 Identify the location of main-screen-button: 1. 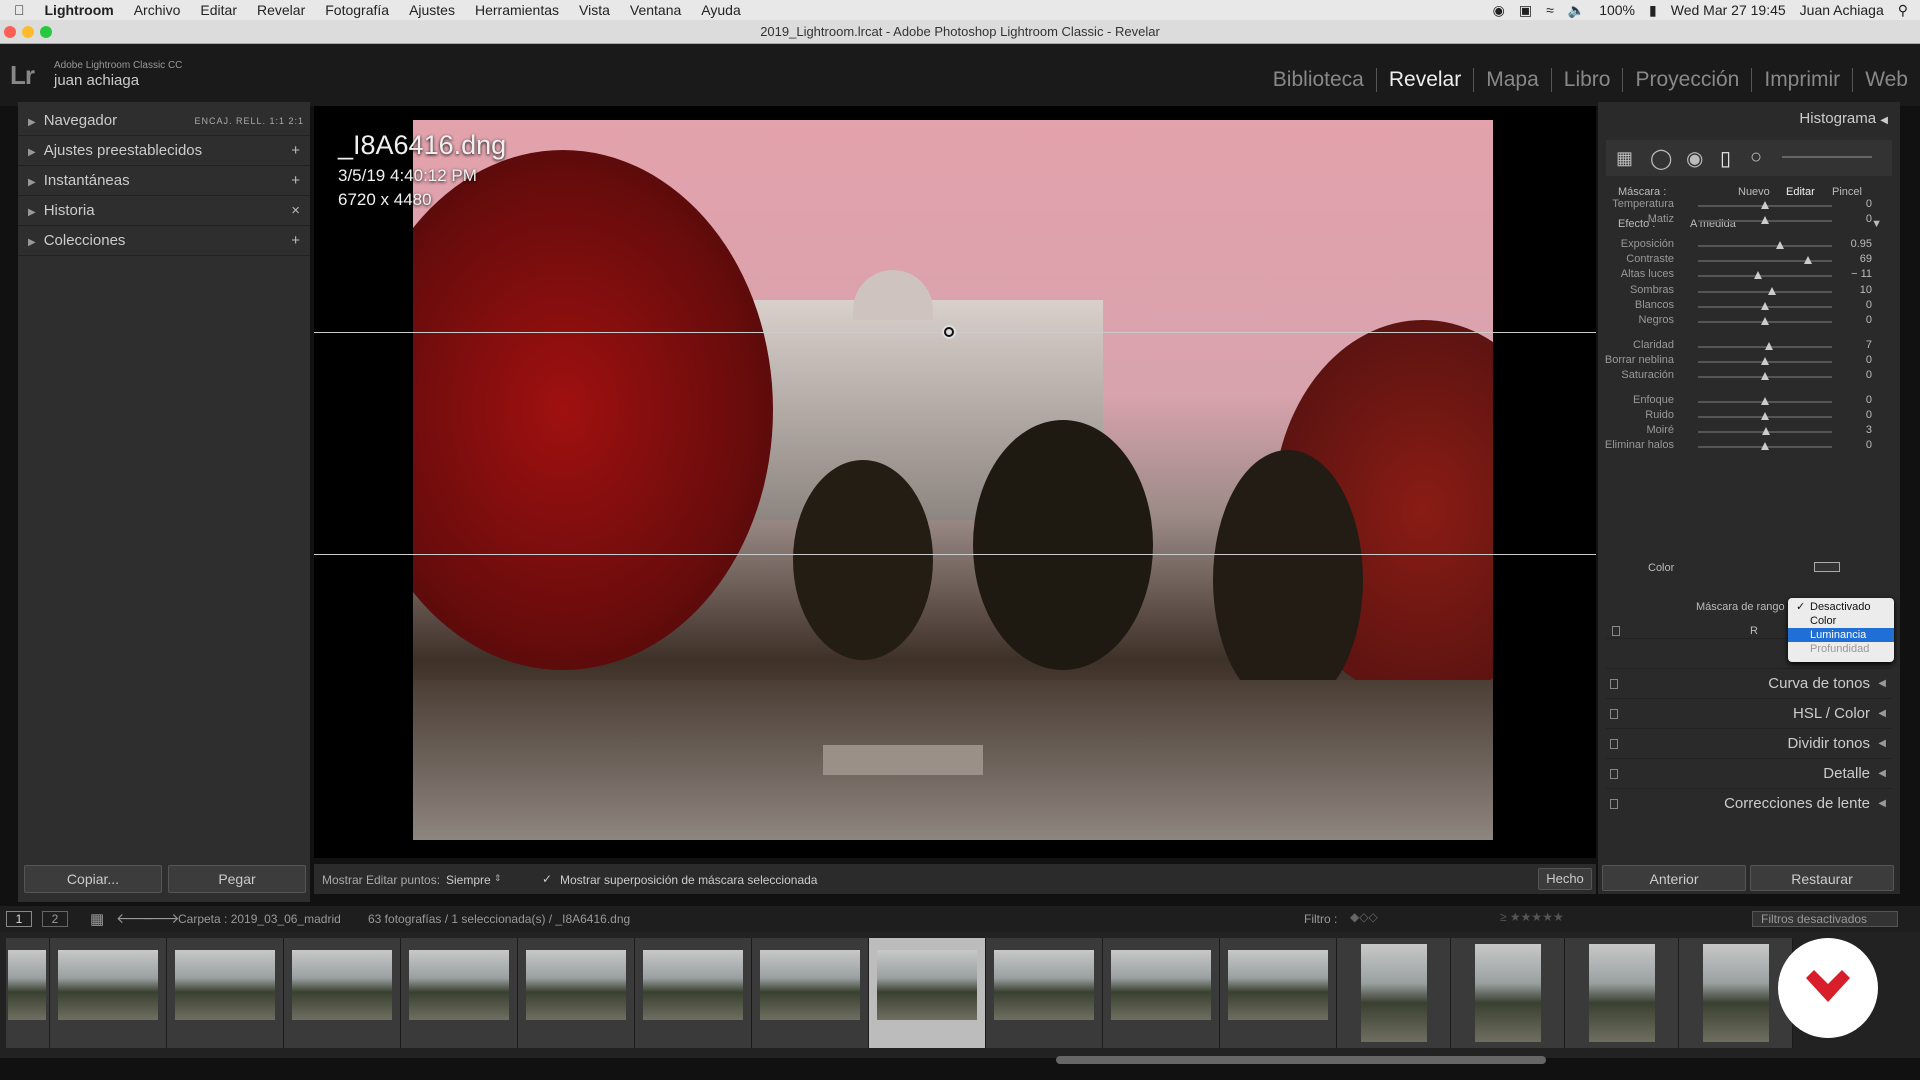
(19, 919).